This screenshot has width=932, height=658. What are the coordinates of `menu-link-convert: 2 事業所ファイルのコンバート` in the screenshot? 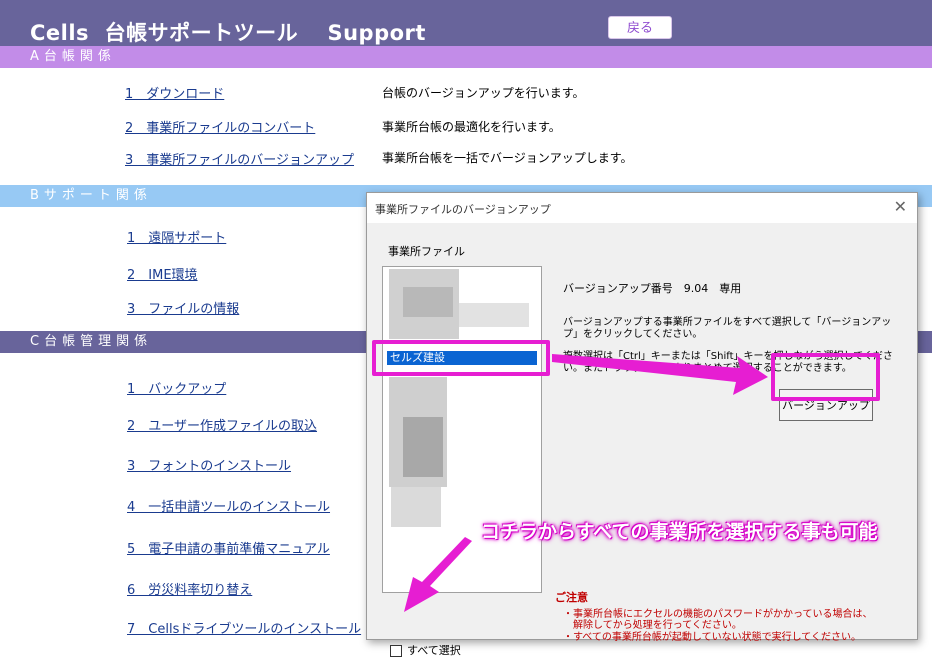 It's located at (220, 126).